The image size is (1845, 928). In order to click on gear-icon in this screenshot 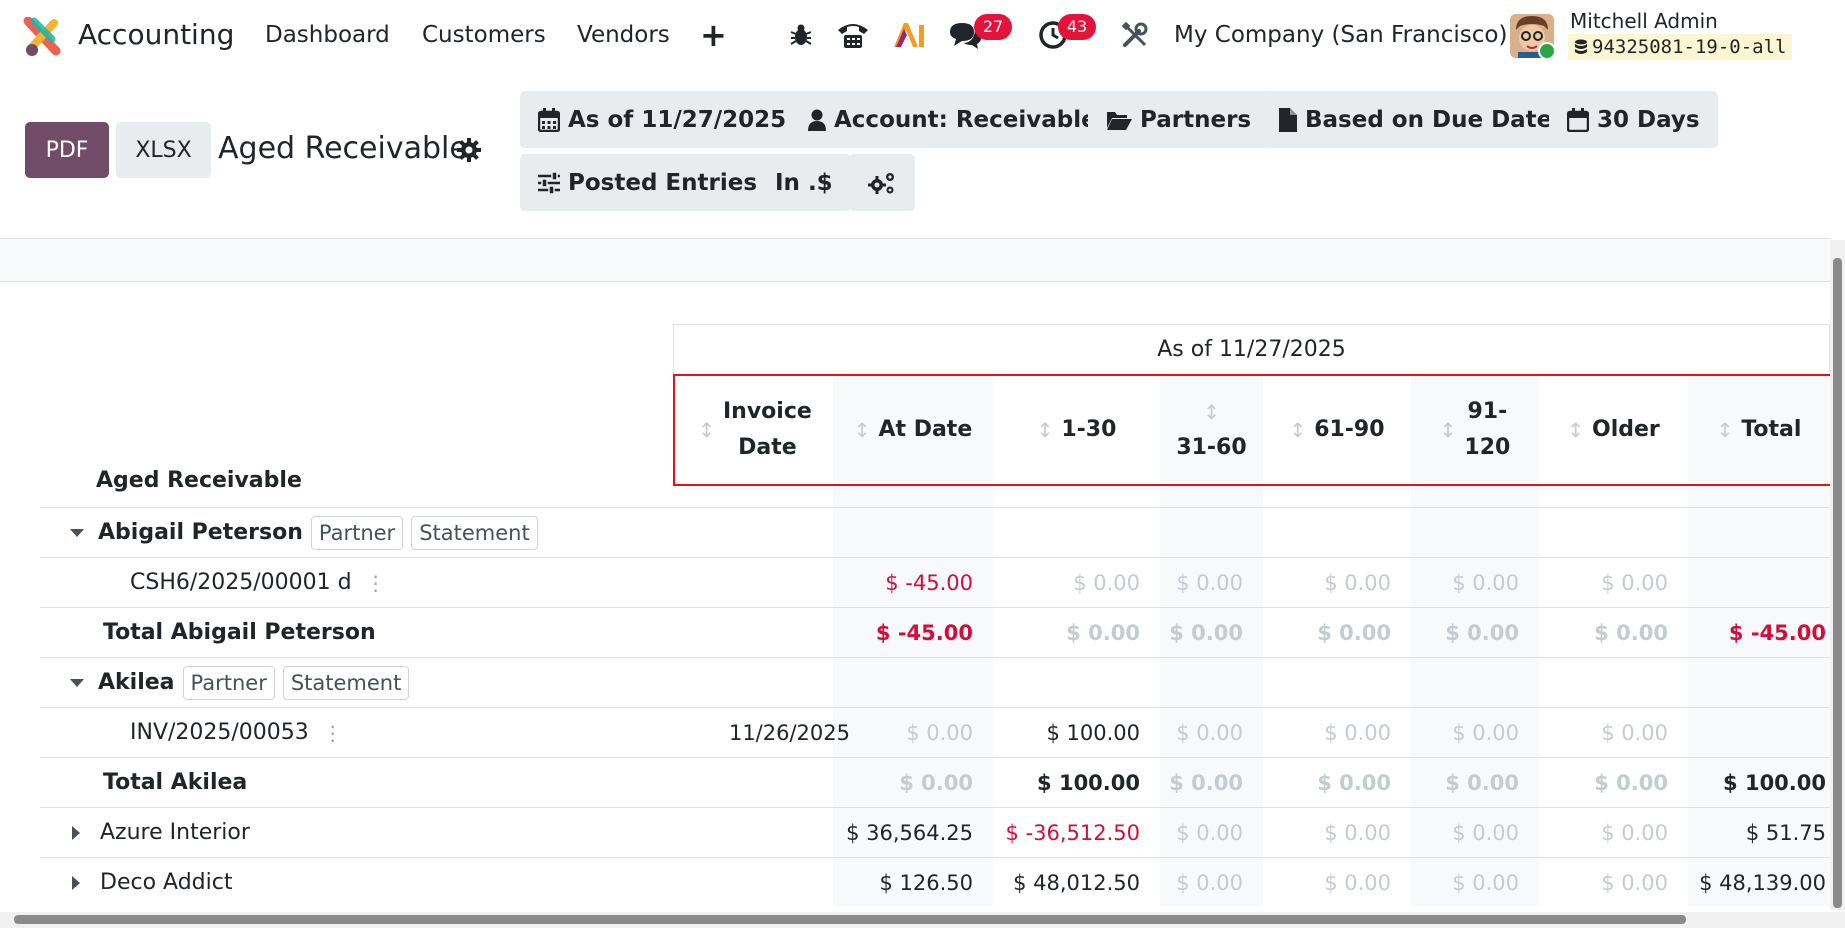, I will do `click(469, 150)`.